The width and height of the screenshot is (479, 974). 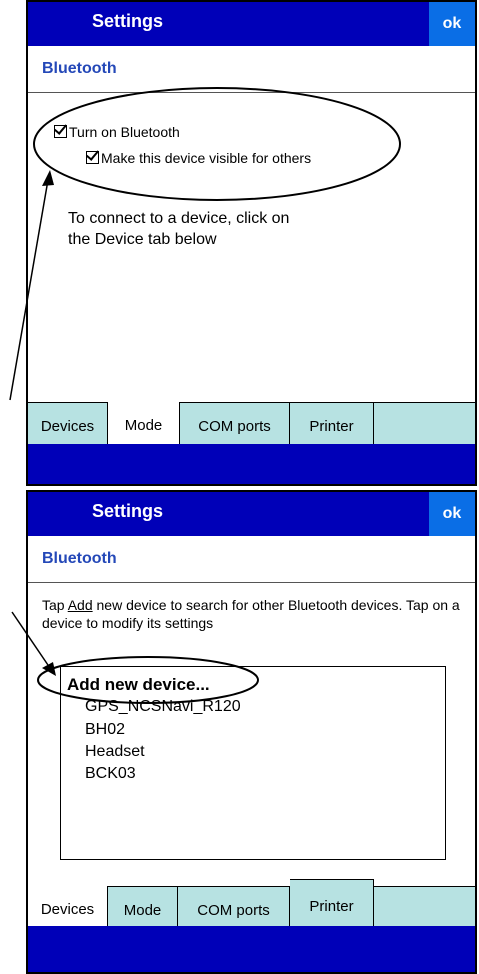 What do you see at coordinates (68, 426) in the screenshot?
I see `tab-devices: Devices` at bounding box center [68, 426].